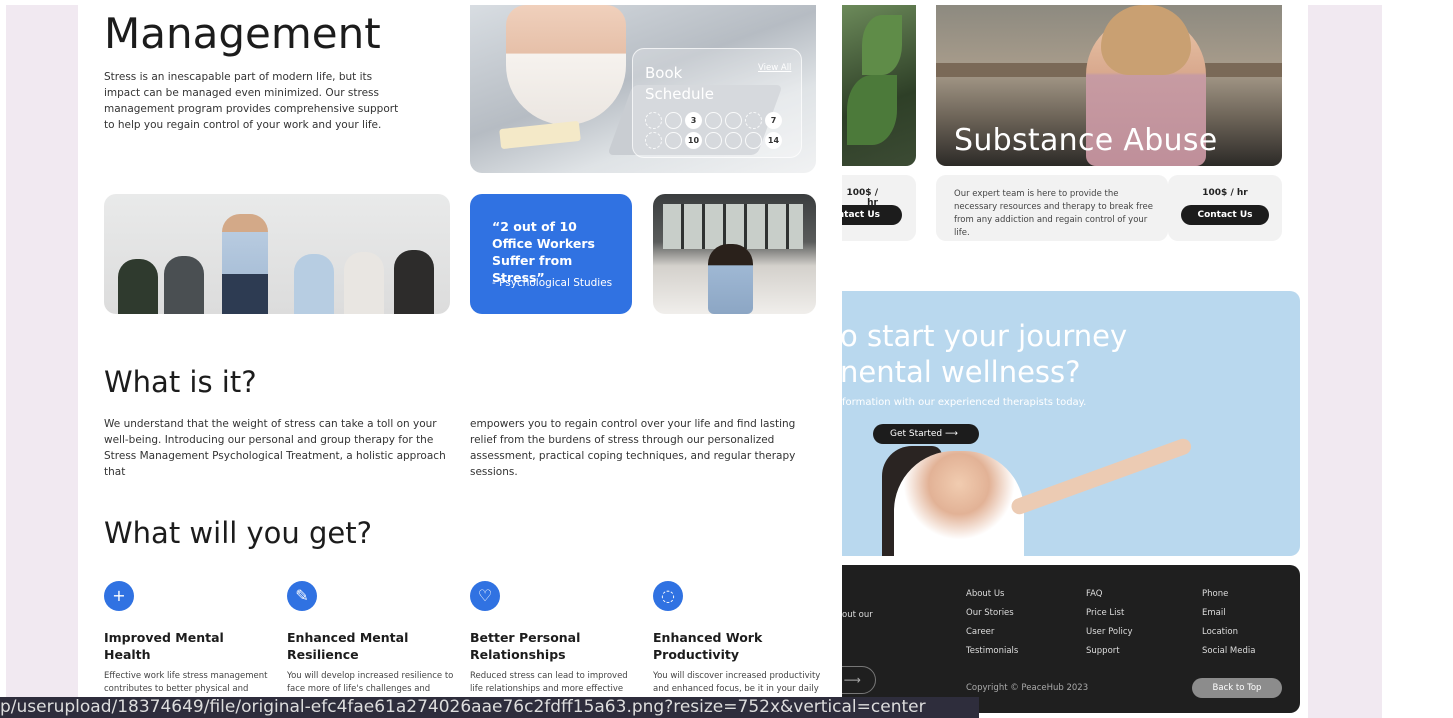 The width and height of the screenshot is (1453, 718). What do you see at coordinates (961, 372) in the screenshot?
I see `cta-heading-line2: nental wellness?` at bounding box center [961, 372].